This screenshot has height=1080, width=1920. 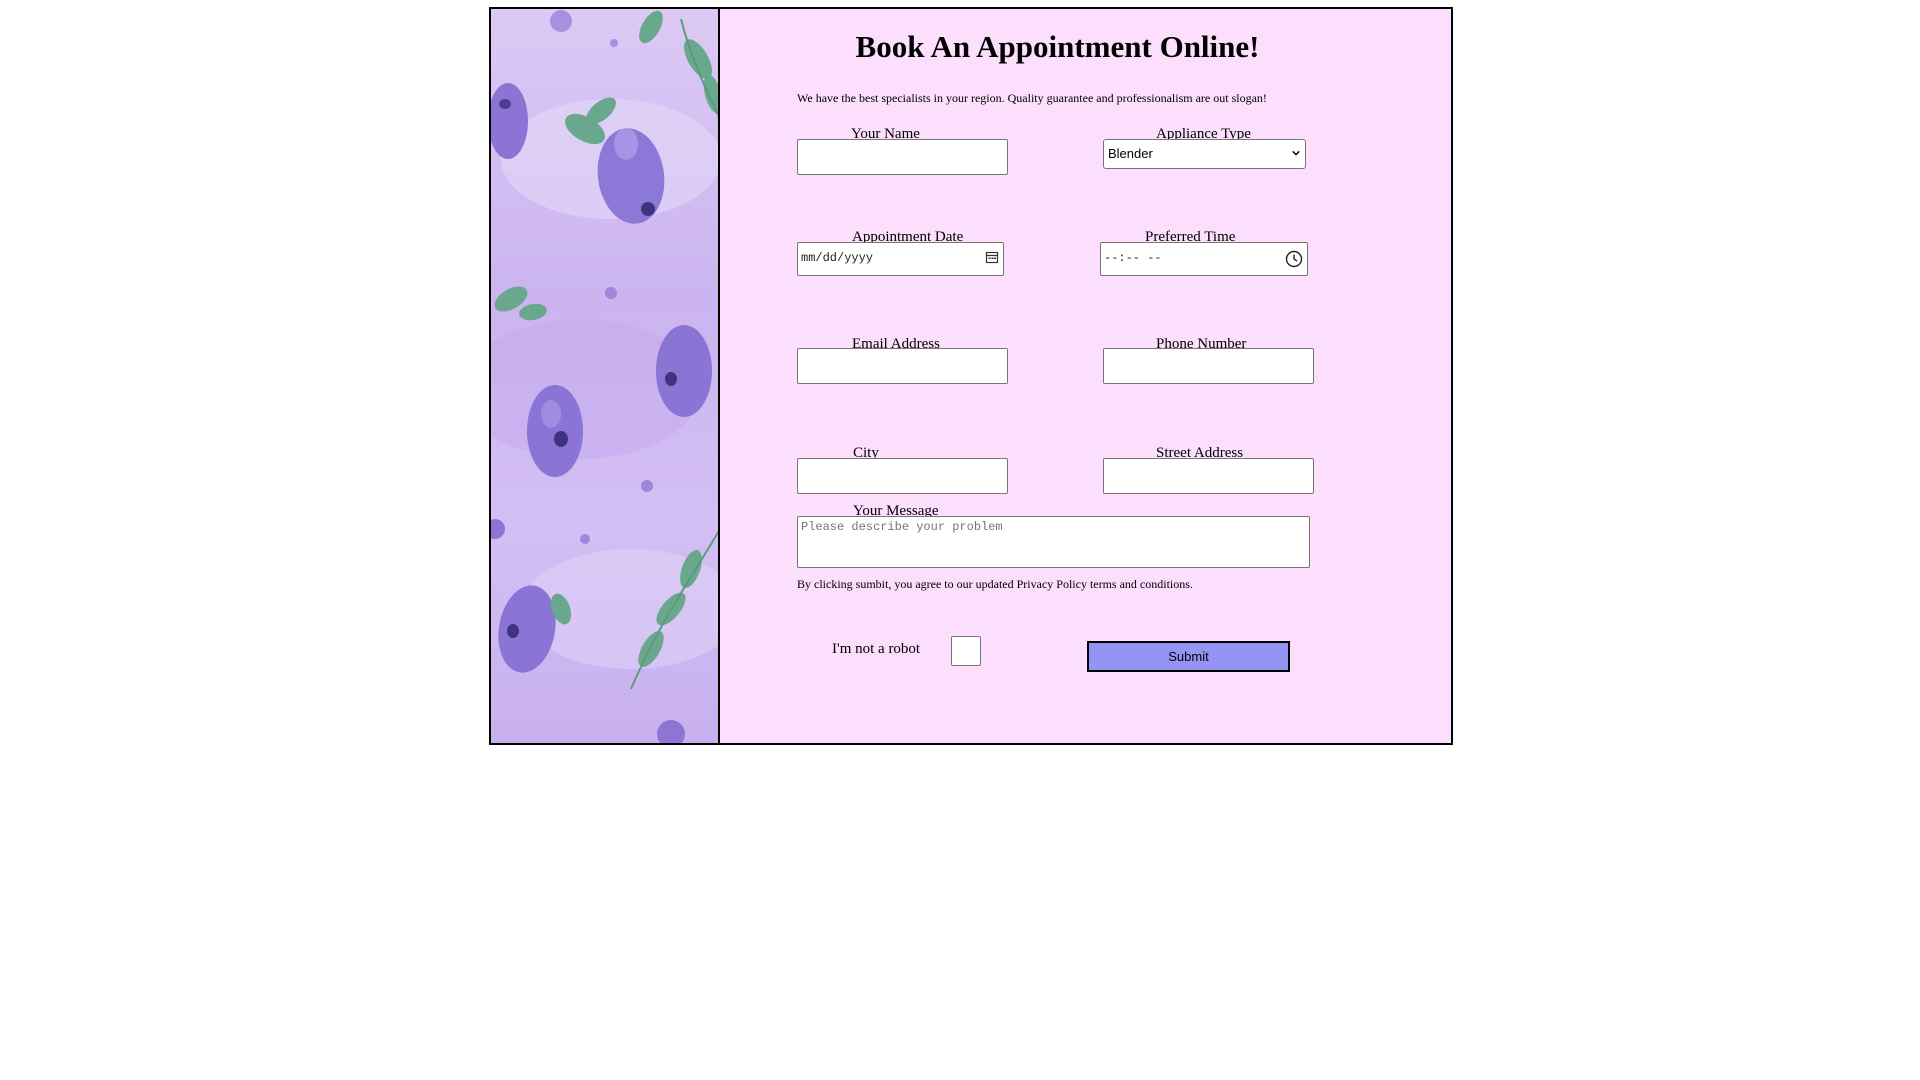 What do you see at coordinates (1133, 258) in the screenshot?
I see `time-placeholder: --:-- --` at bounding box center [1133, 258].